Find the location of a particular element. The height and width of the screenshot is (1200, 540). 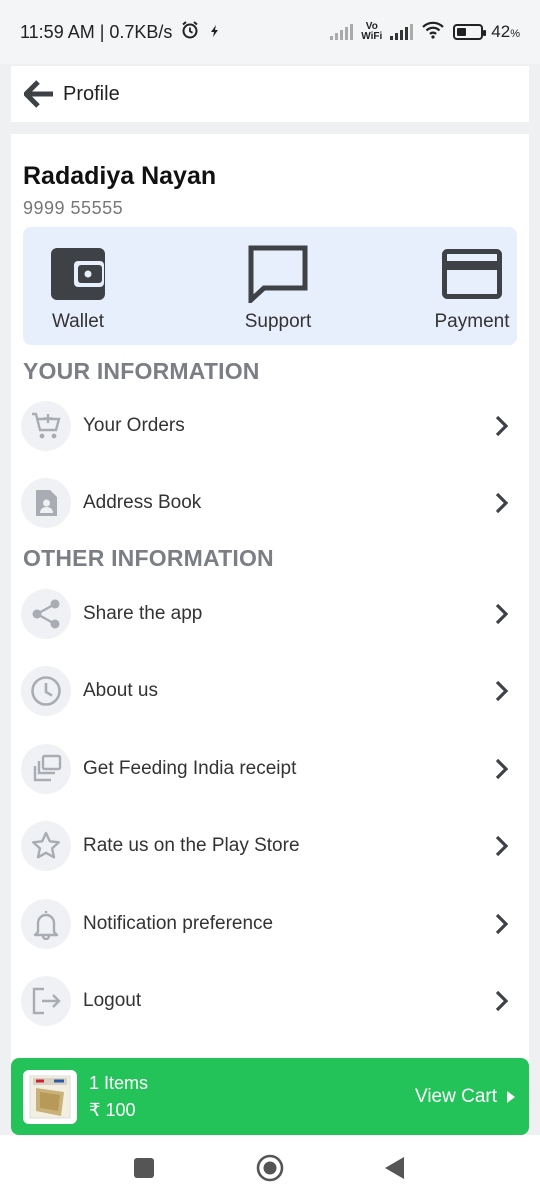

cart-item-count: 1 Items is located at coordinates (119, 1082).